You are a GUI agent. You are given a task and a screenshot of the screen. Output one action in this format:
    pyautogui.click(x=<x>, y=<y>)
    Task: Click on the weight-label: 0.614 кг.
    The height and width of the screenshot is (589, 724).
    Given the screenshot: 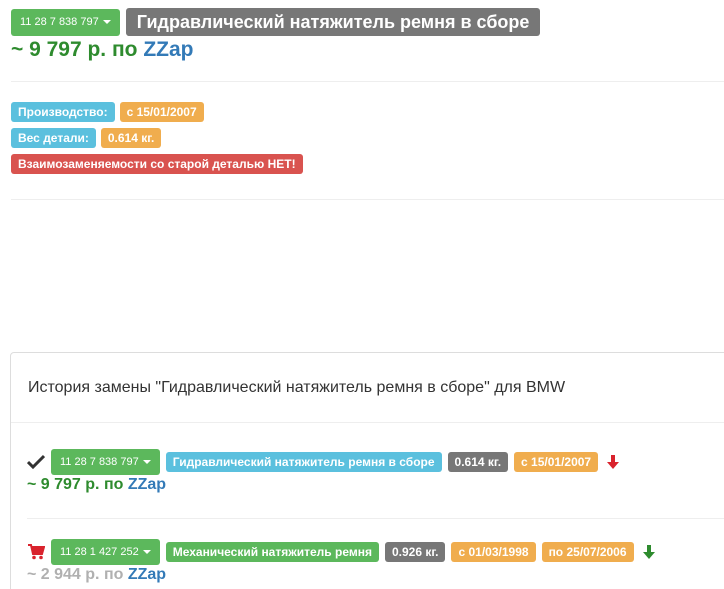 What is the action you would take?
    pyautogui.click(x=478, y=462)
    